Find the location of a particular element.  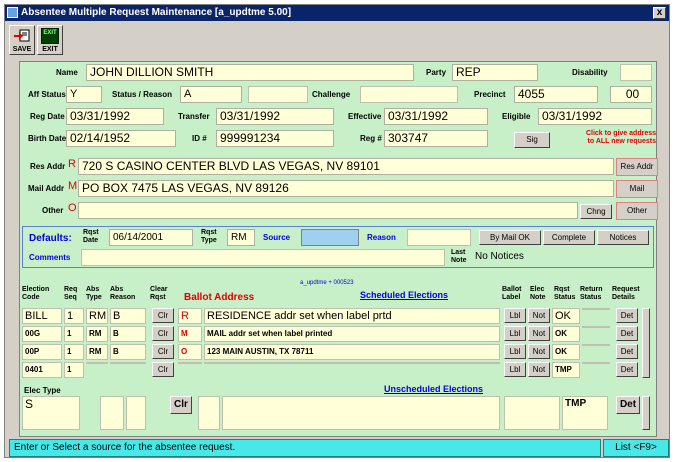

row-election-code: BILL is located at coordinates (42, 316).